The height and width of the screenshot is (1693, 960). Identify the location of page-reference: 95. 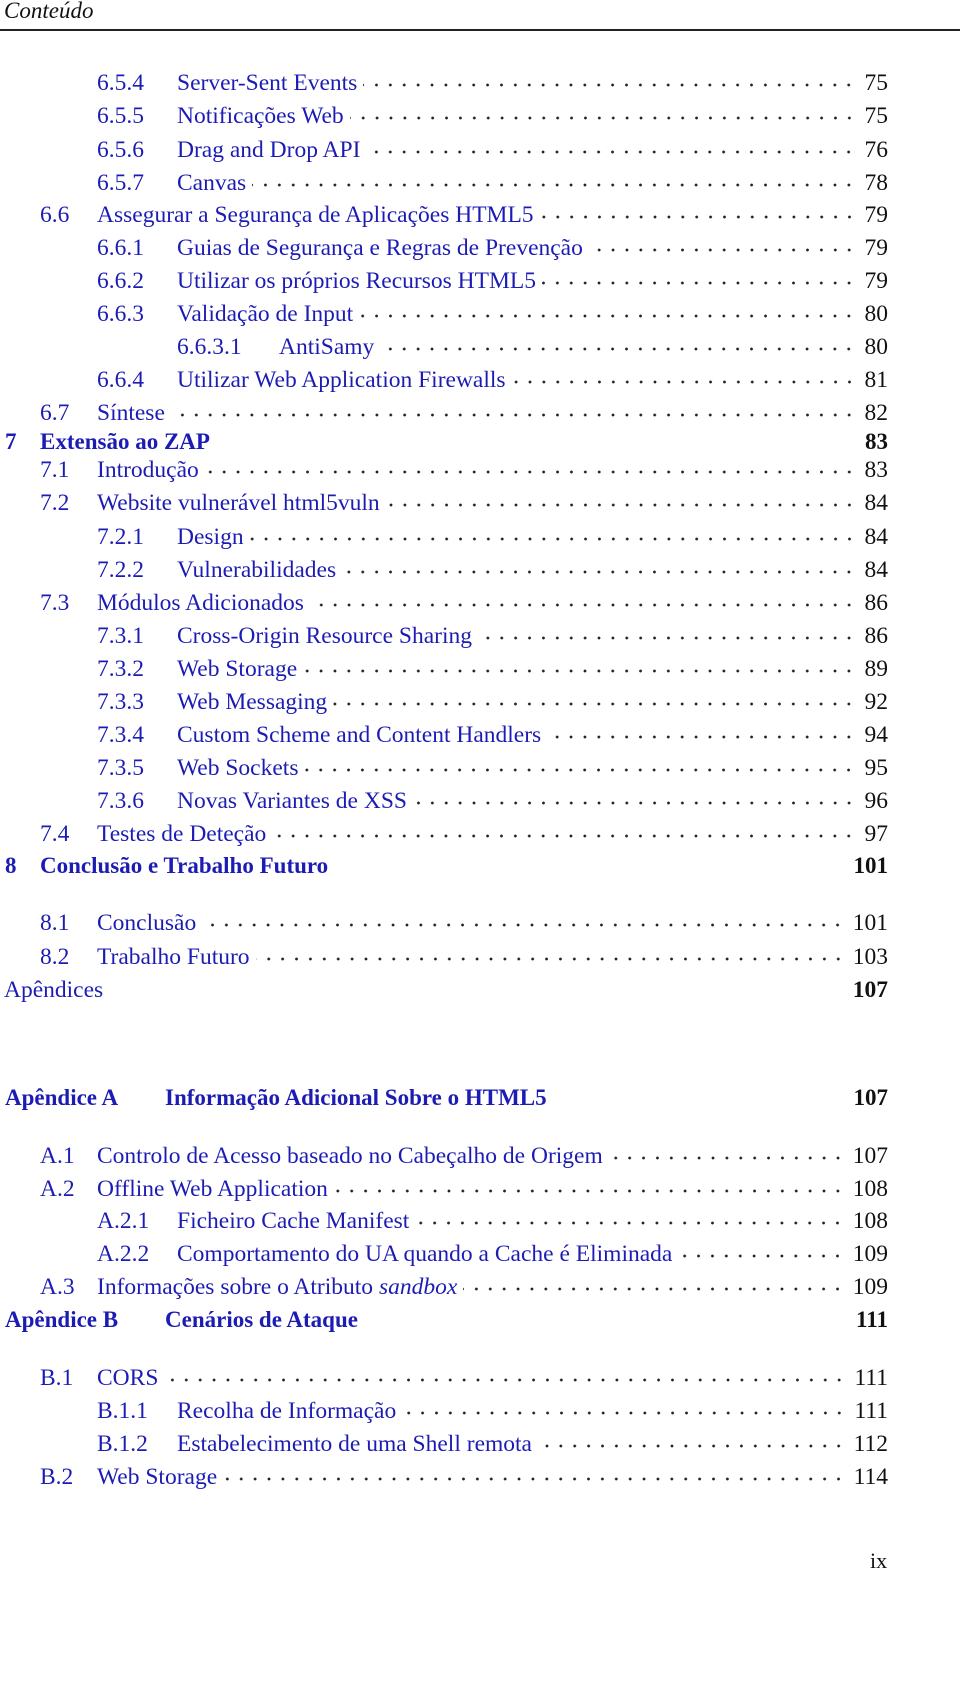
(876, 768).